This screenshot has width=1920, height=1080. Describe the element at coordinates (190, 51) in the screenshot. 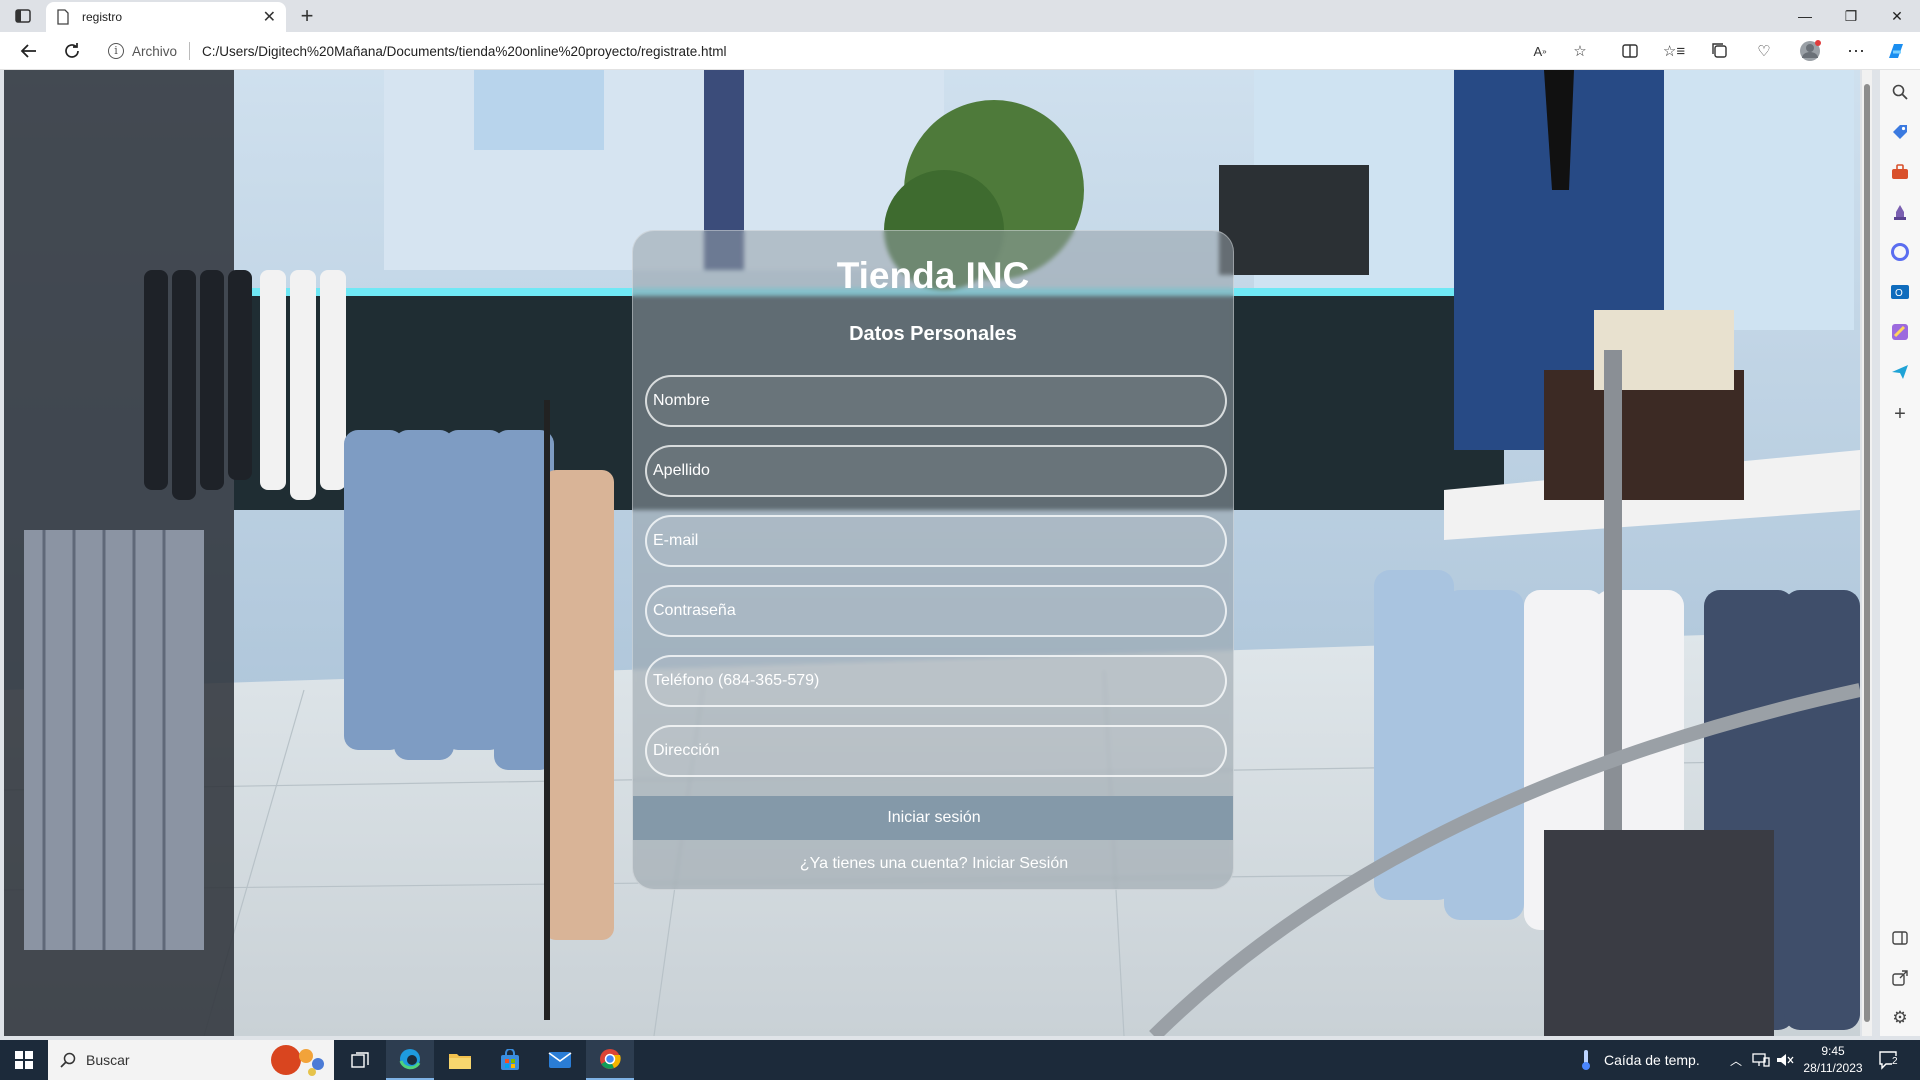

I see `address-separator` at that location.